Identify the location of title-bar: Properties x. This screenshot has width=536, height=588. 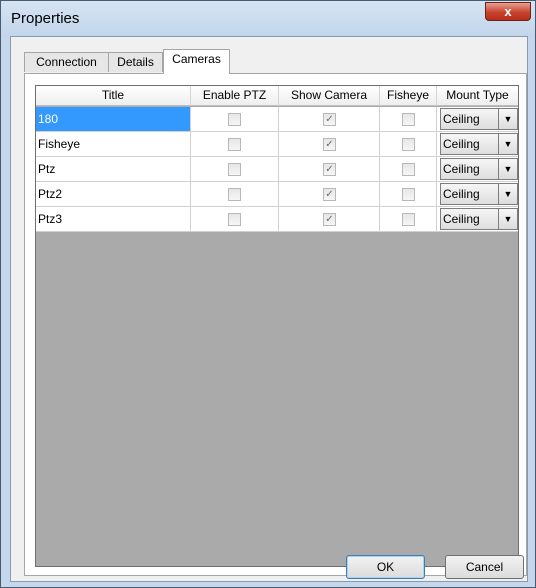
(268, 19).